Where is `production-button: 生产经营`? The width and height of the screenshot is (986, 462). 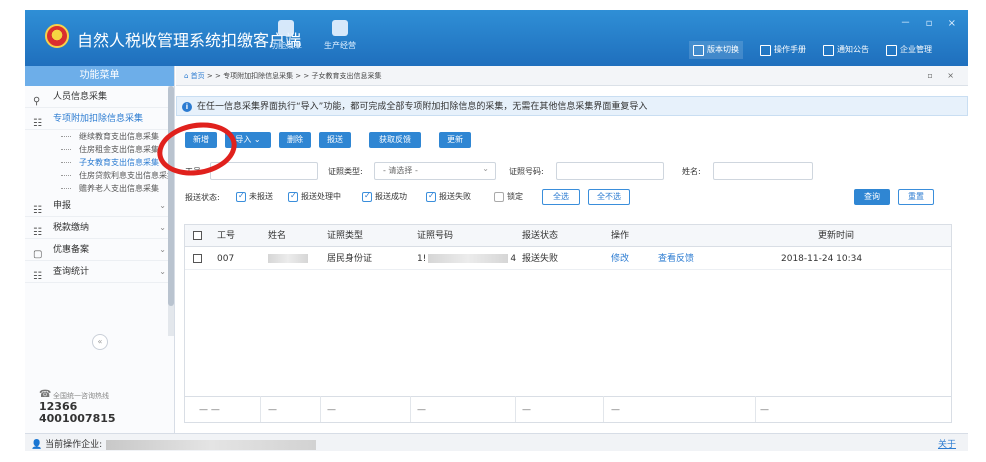
production-button: 生产经营 is located at coordinates (340, 39).